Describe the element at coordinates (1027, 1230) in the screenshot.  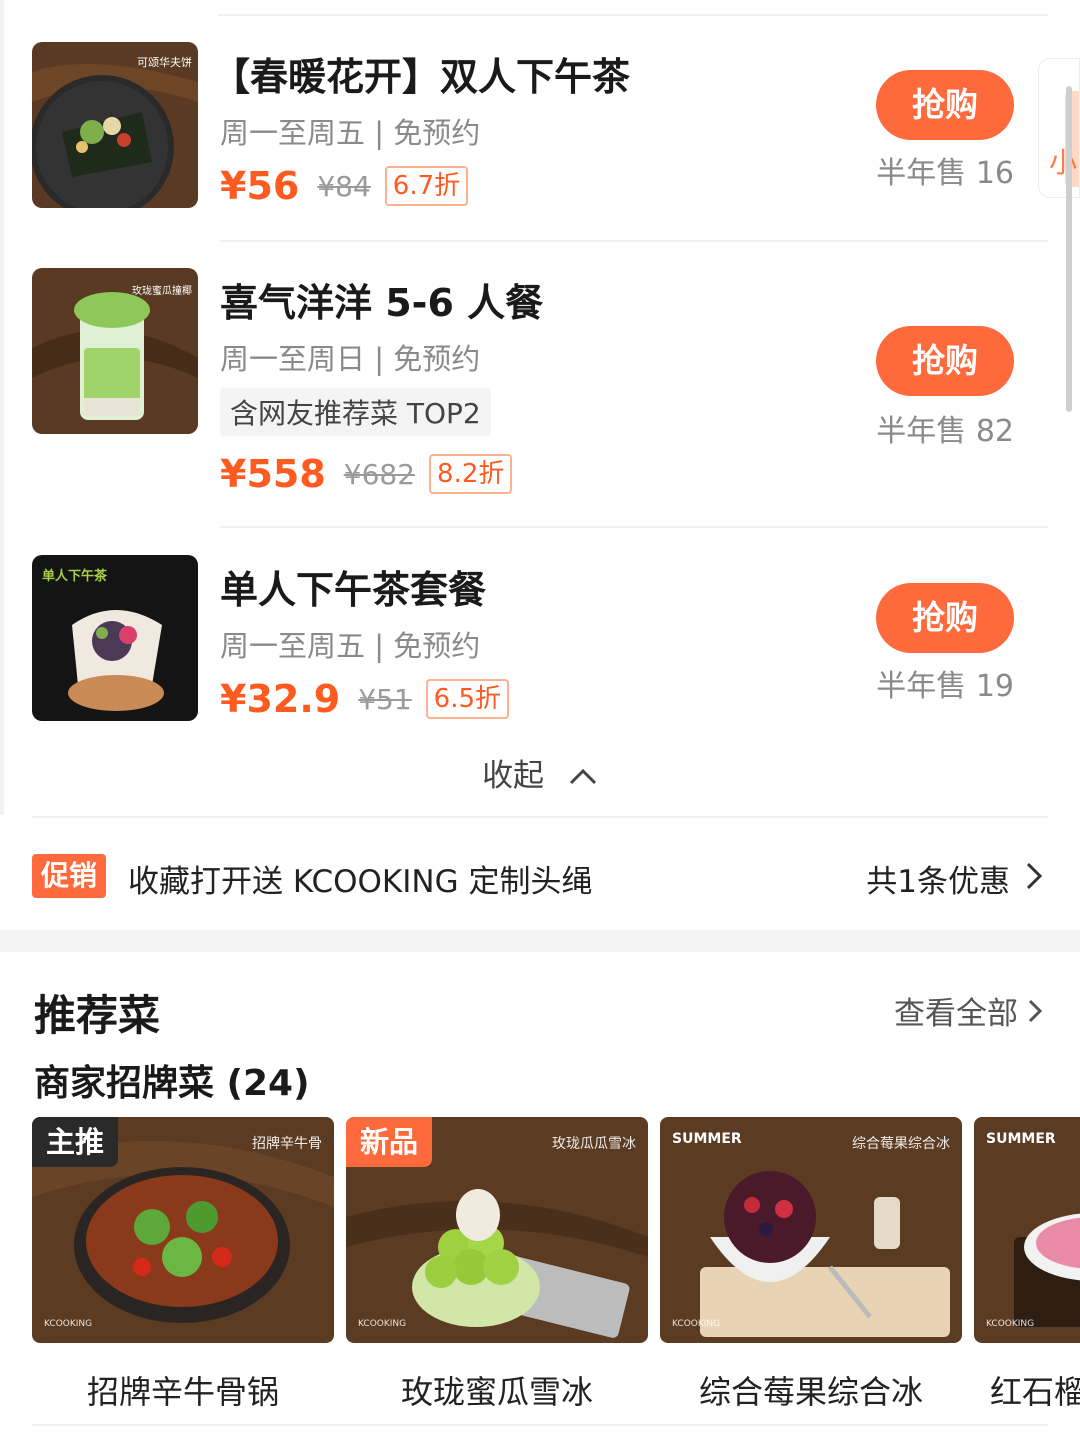
I see `dish-image: SUMMER KCOOKING` at that location.